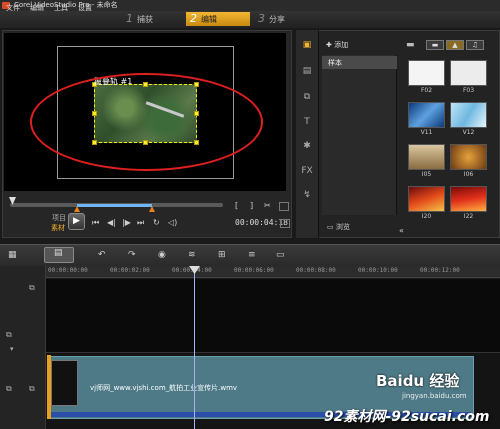 The width and height of the screenshot is (500, 429). I want to click on clip-name: vj师网_www.vjshi.com_航拍工业宣传片.wmv, so click(164, 388).